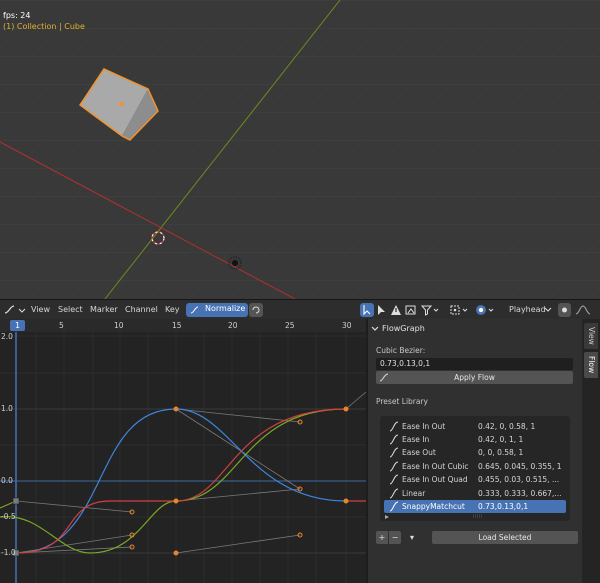 This screenshot has width=600, height=583. What do you see at coordinates (474, 364) in the screenshot?
I see `bezier-input: 0.73,0.13,0,1` at bounding box center [474, 364].